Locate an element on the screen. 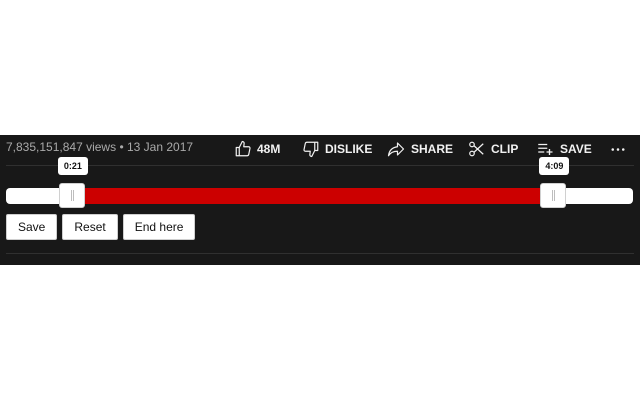 The image size is (640, 400). end-time-label: 4:09 is located at coordinates (554, 166).